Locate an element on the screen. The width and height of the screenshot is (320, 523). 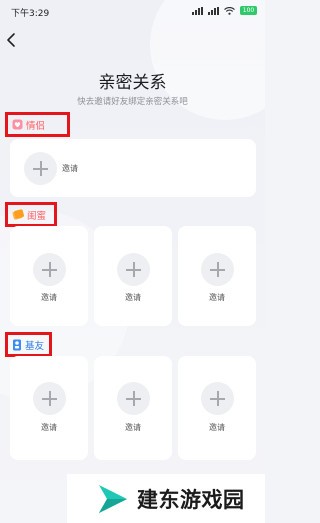
bestie-icon is located at coordinates (18, 214).